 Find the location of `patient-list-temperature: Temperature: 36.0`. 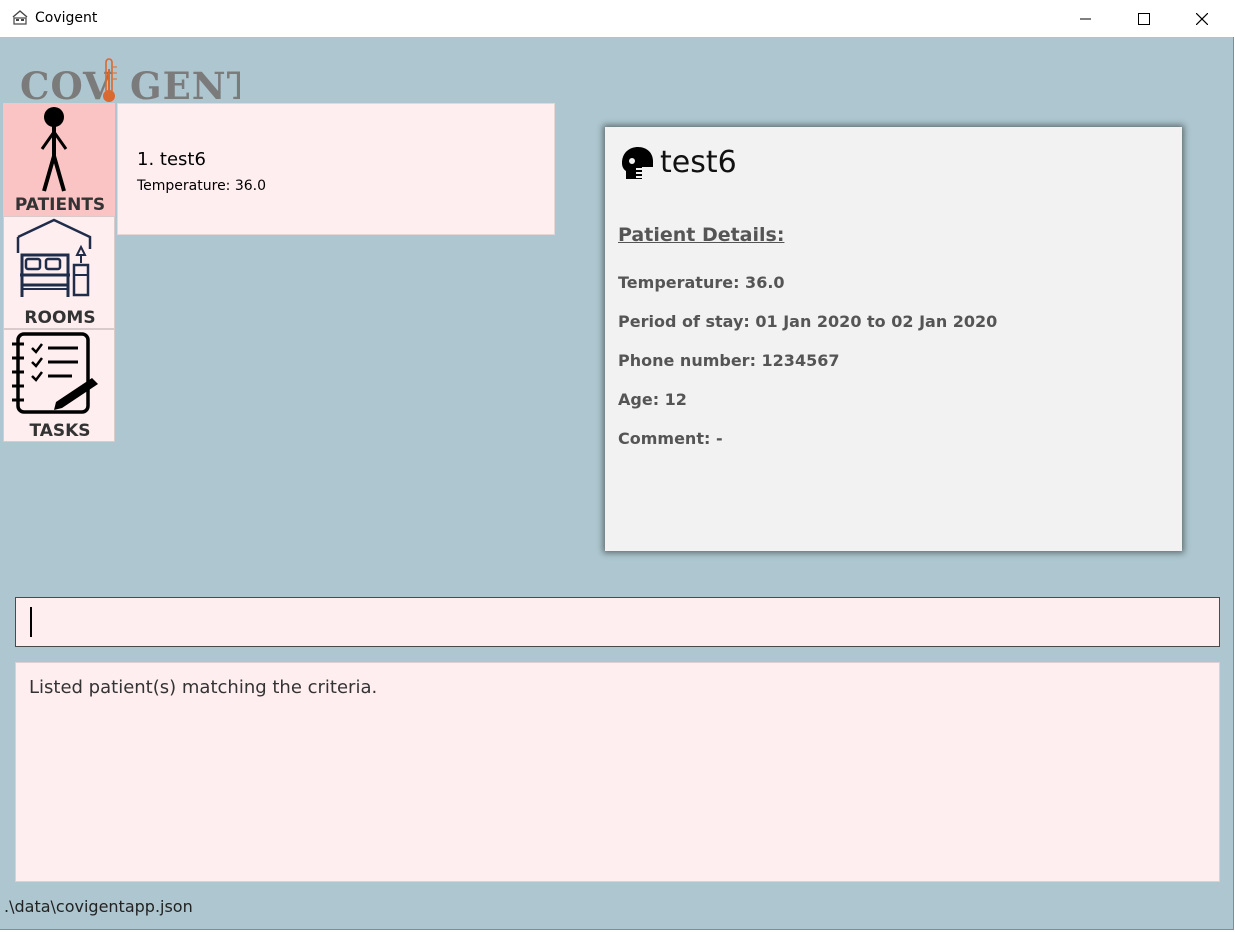

patient-list-temperature: Temperature: 36.0 is located at coordinates (202, 186).